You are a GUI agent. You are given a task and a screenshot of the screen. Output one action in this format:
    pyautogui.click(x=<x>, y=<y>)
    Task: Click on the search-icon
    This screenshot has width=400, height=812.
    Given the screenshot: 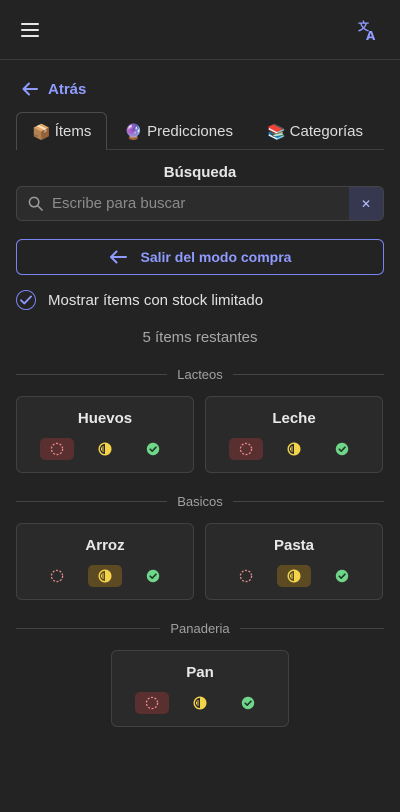 What is the action you would take?
    pyautogui.click(x=35, y=203)
    